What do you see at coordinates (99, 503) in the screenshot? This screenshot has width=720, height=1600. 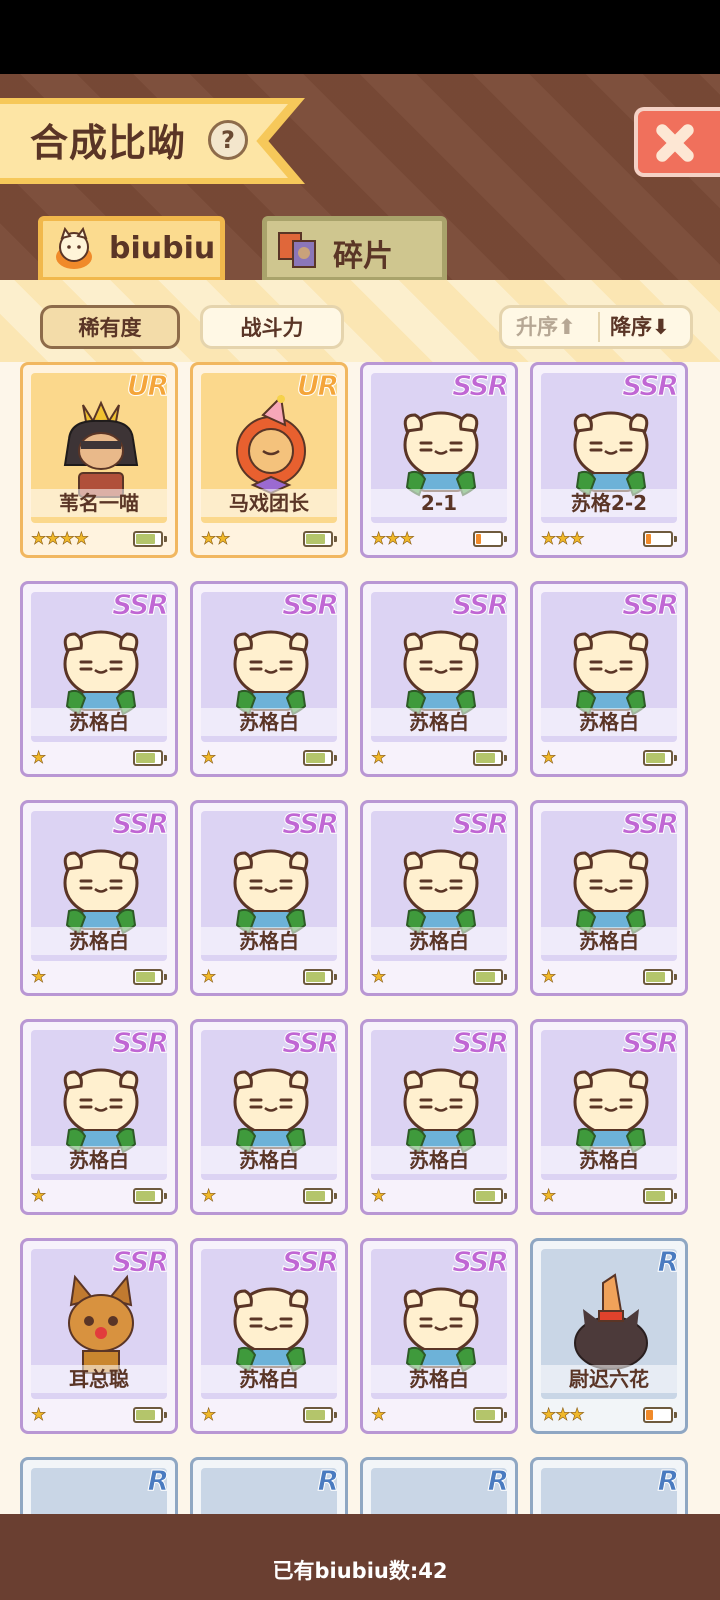 I see `card-name: 苇名一喵` at bounding box center [99, 503].